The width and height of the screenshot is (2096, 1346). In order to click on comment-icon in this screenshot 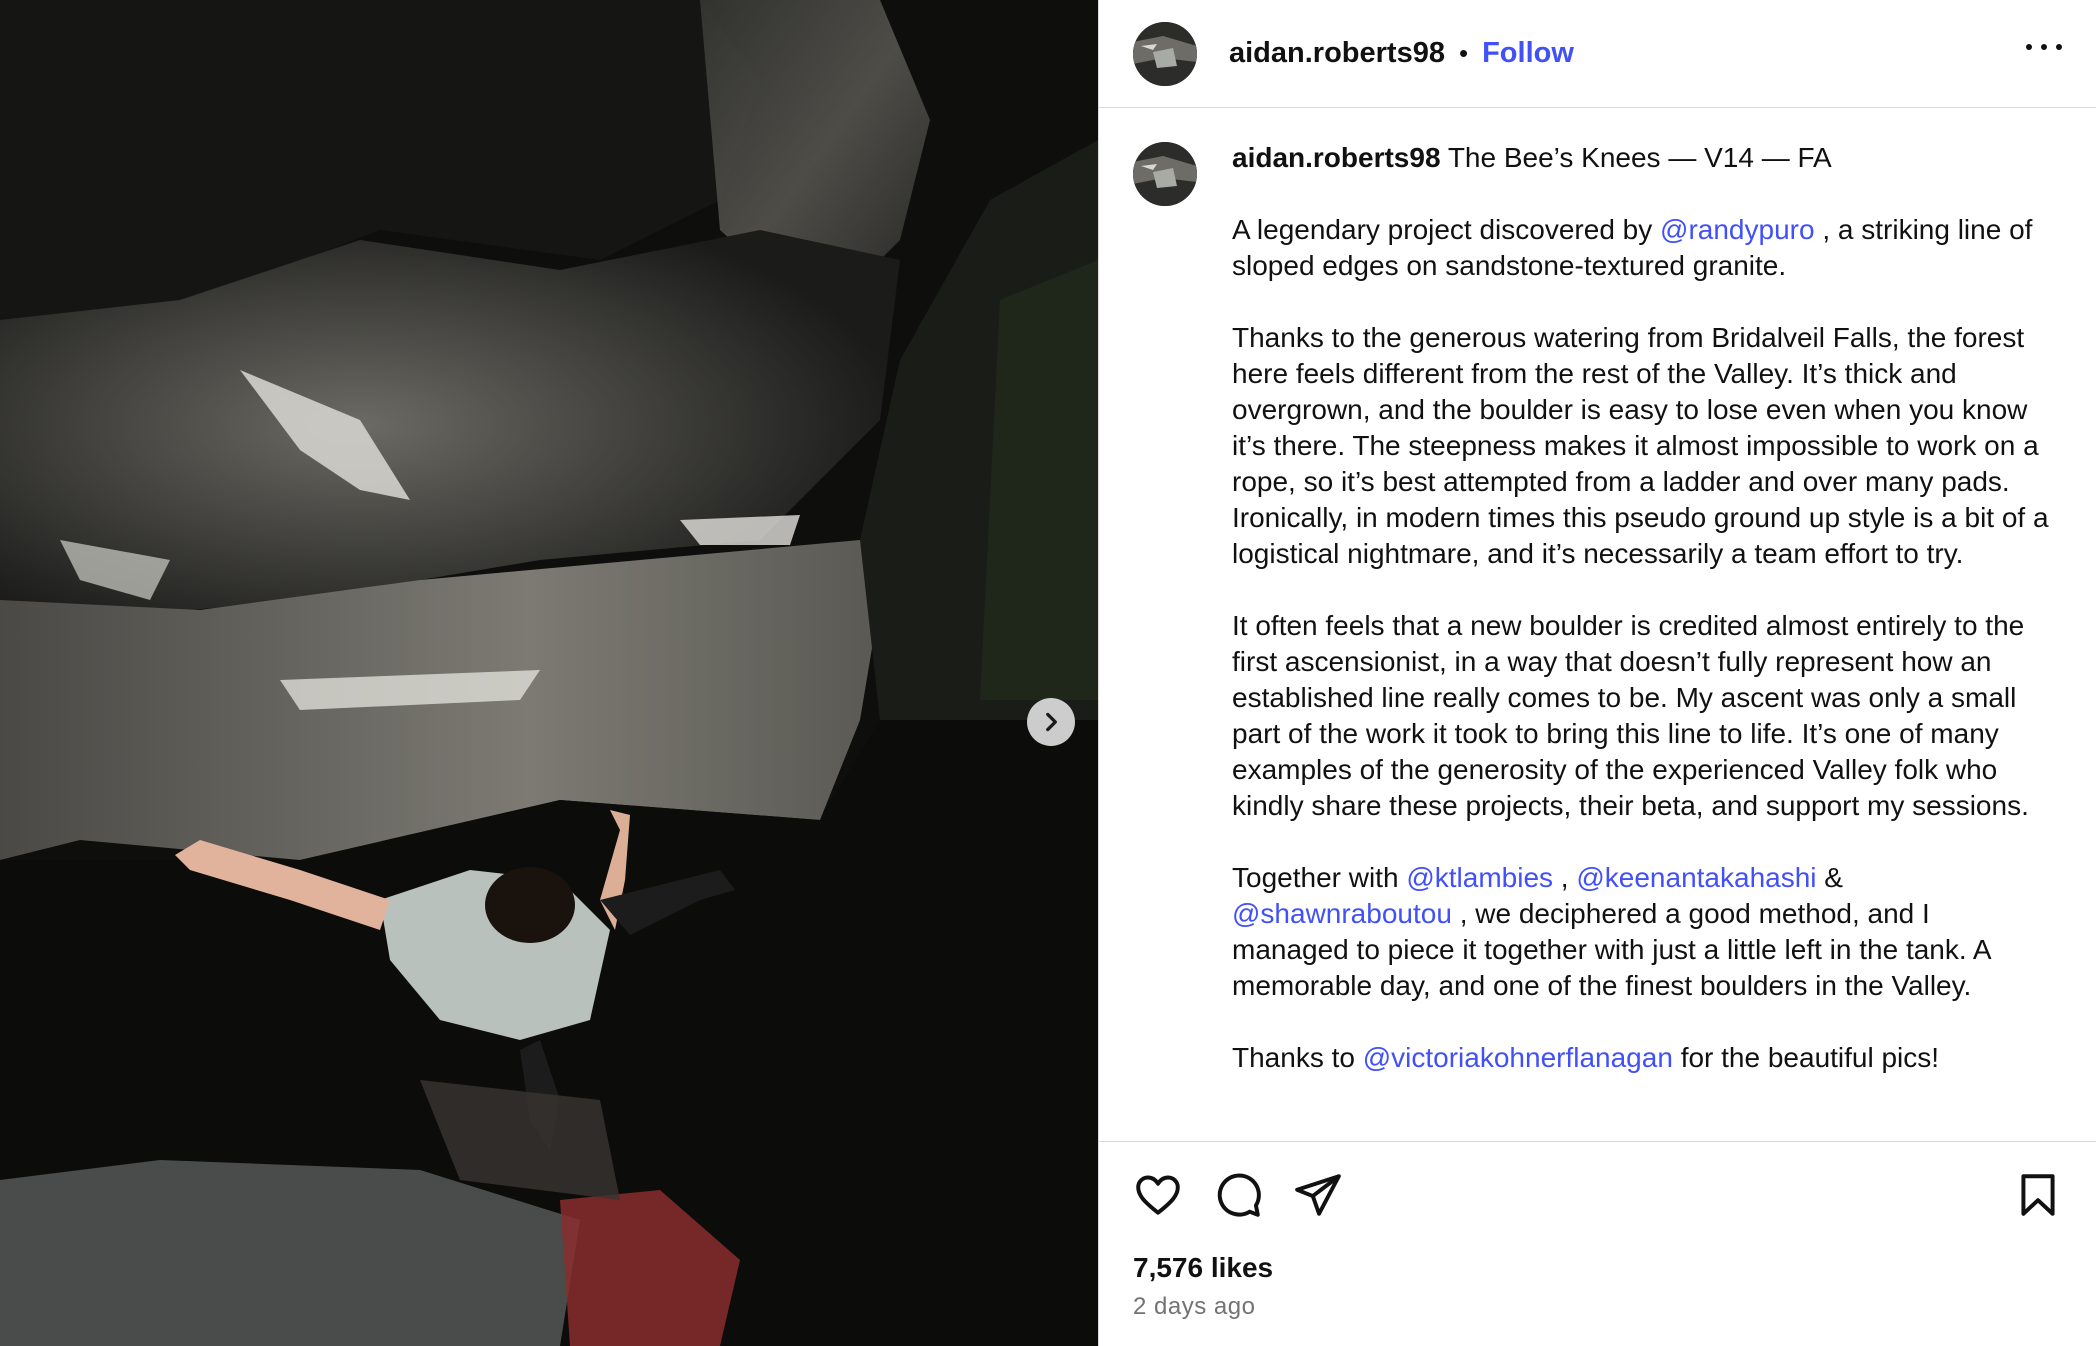, I will do `click(1239, 1195)`.